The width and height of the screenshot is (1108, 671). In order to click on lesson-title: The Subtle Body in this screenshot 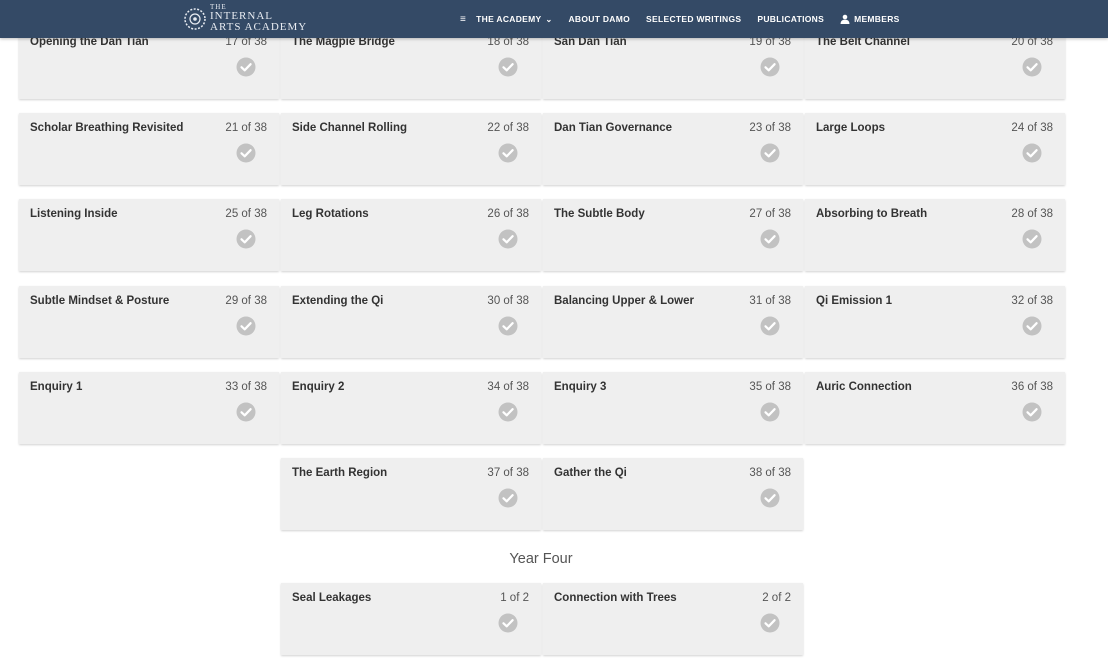, I will do `click(599, 214)`.